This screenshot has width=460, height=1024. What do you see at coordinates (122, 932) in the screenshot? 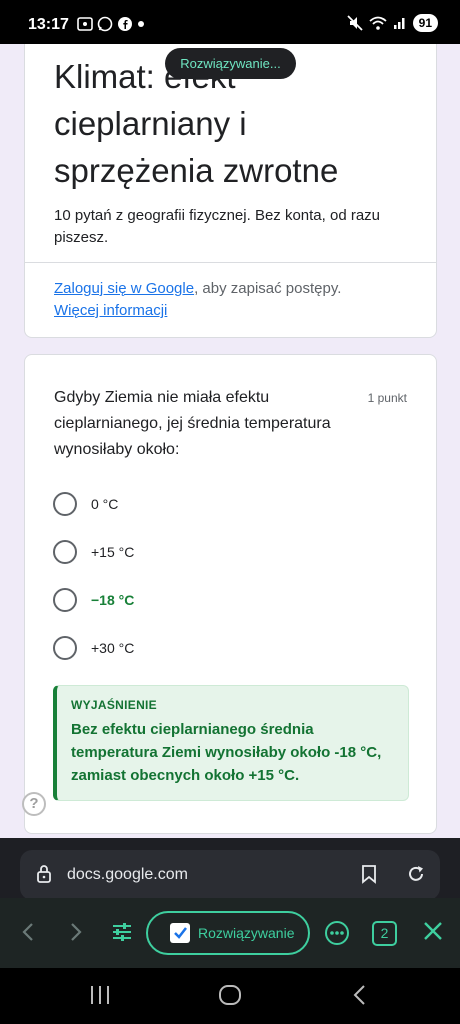
I see `settings-sliders-icon` at bounding box center [122, 932].